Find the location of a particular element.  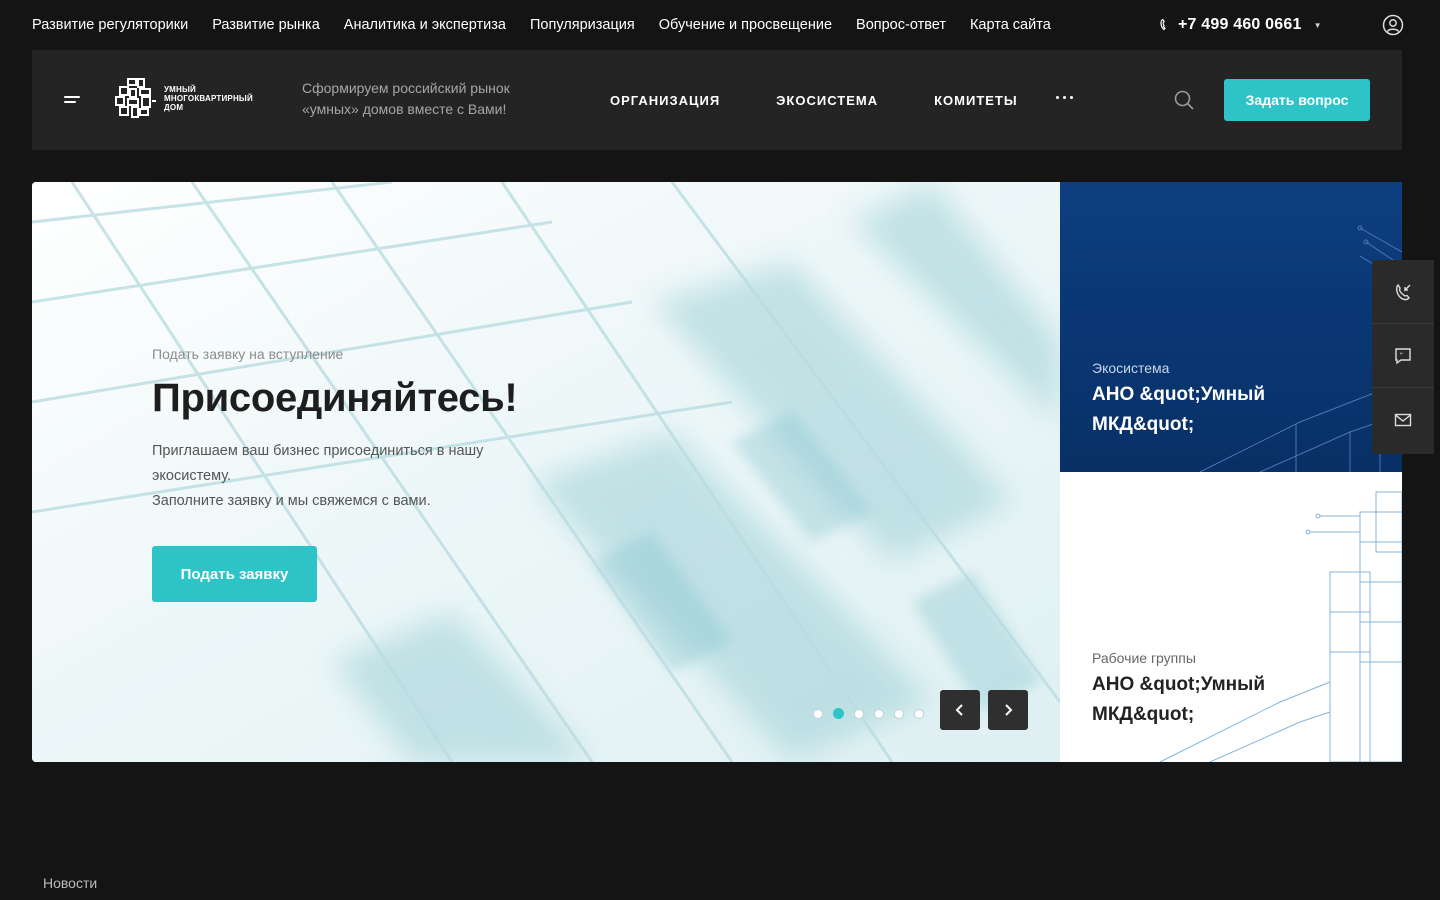

hero-title: Присоединяйтесь! is located at coordinates (335, 398).